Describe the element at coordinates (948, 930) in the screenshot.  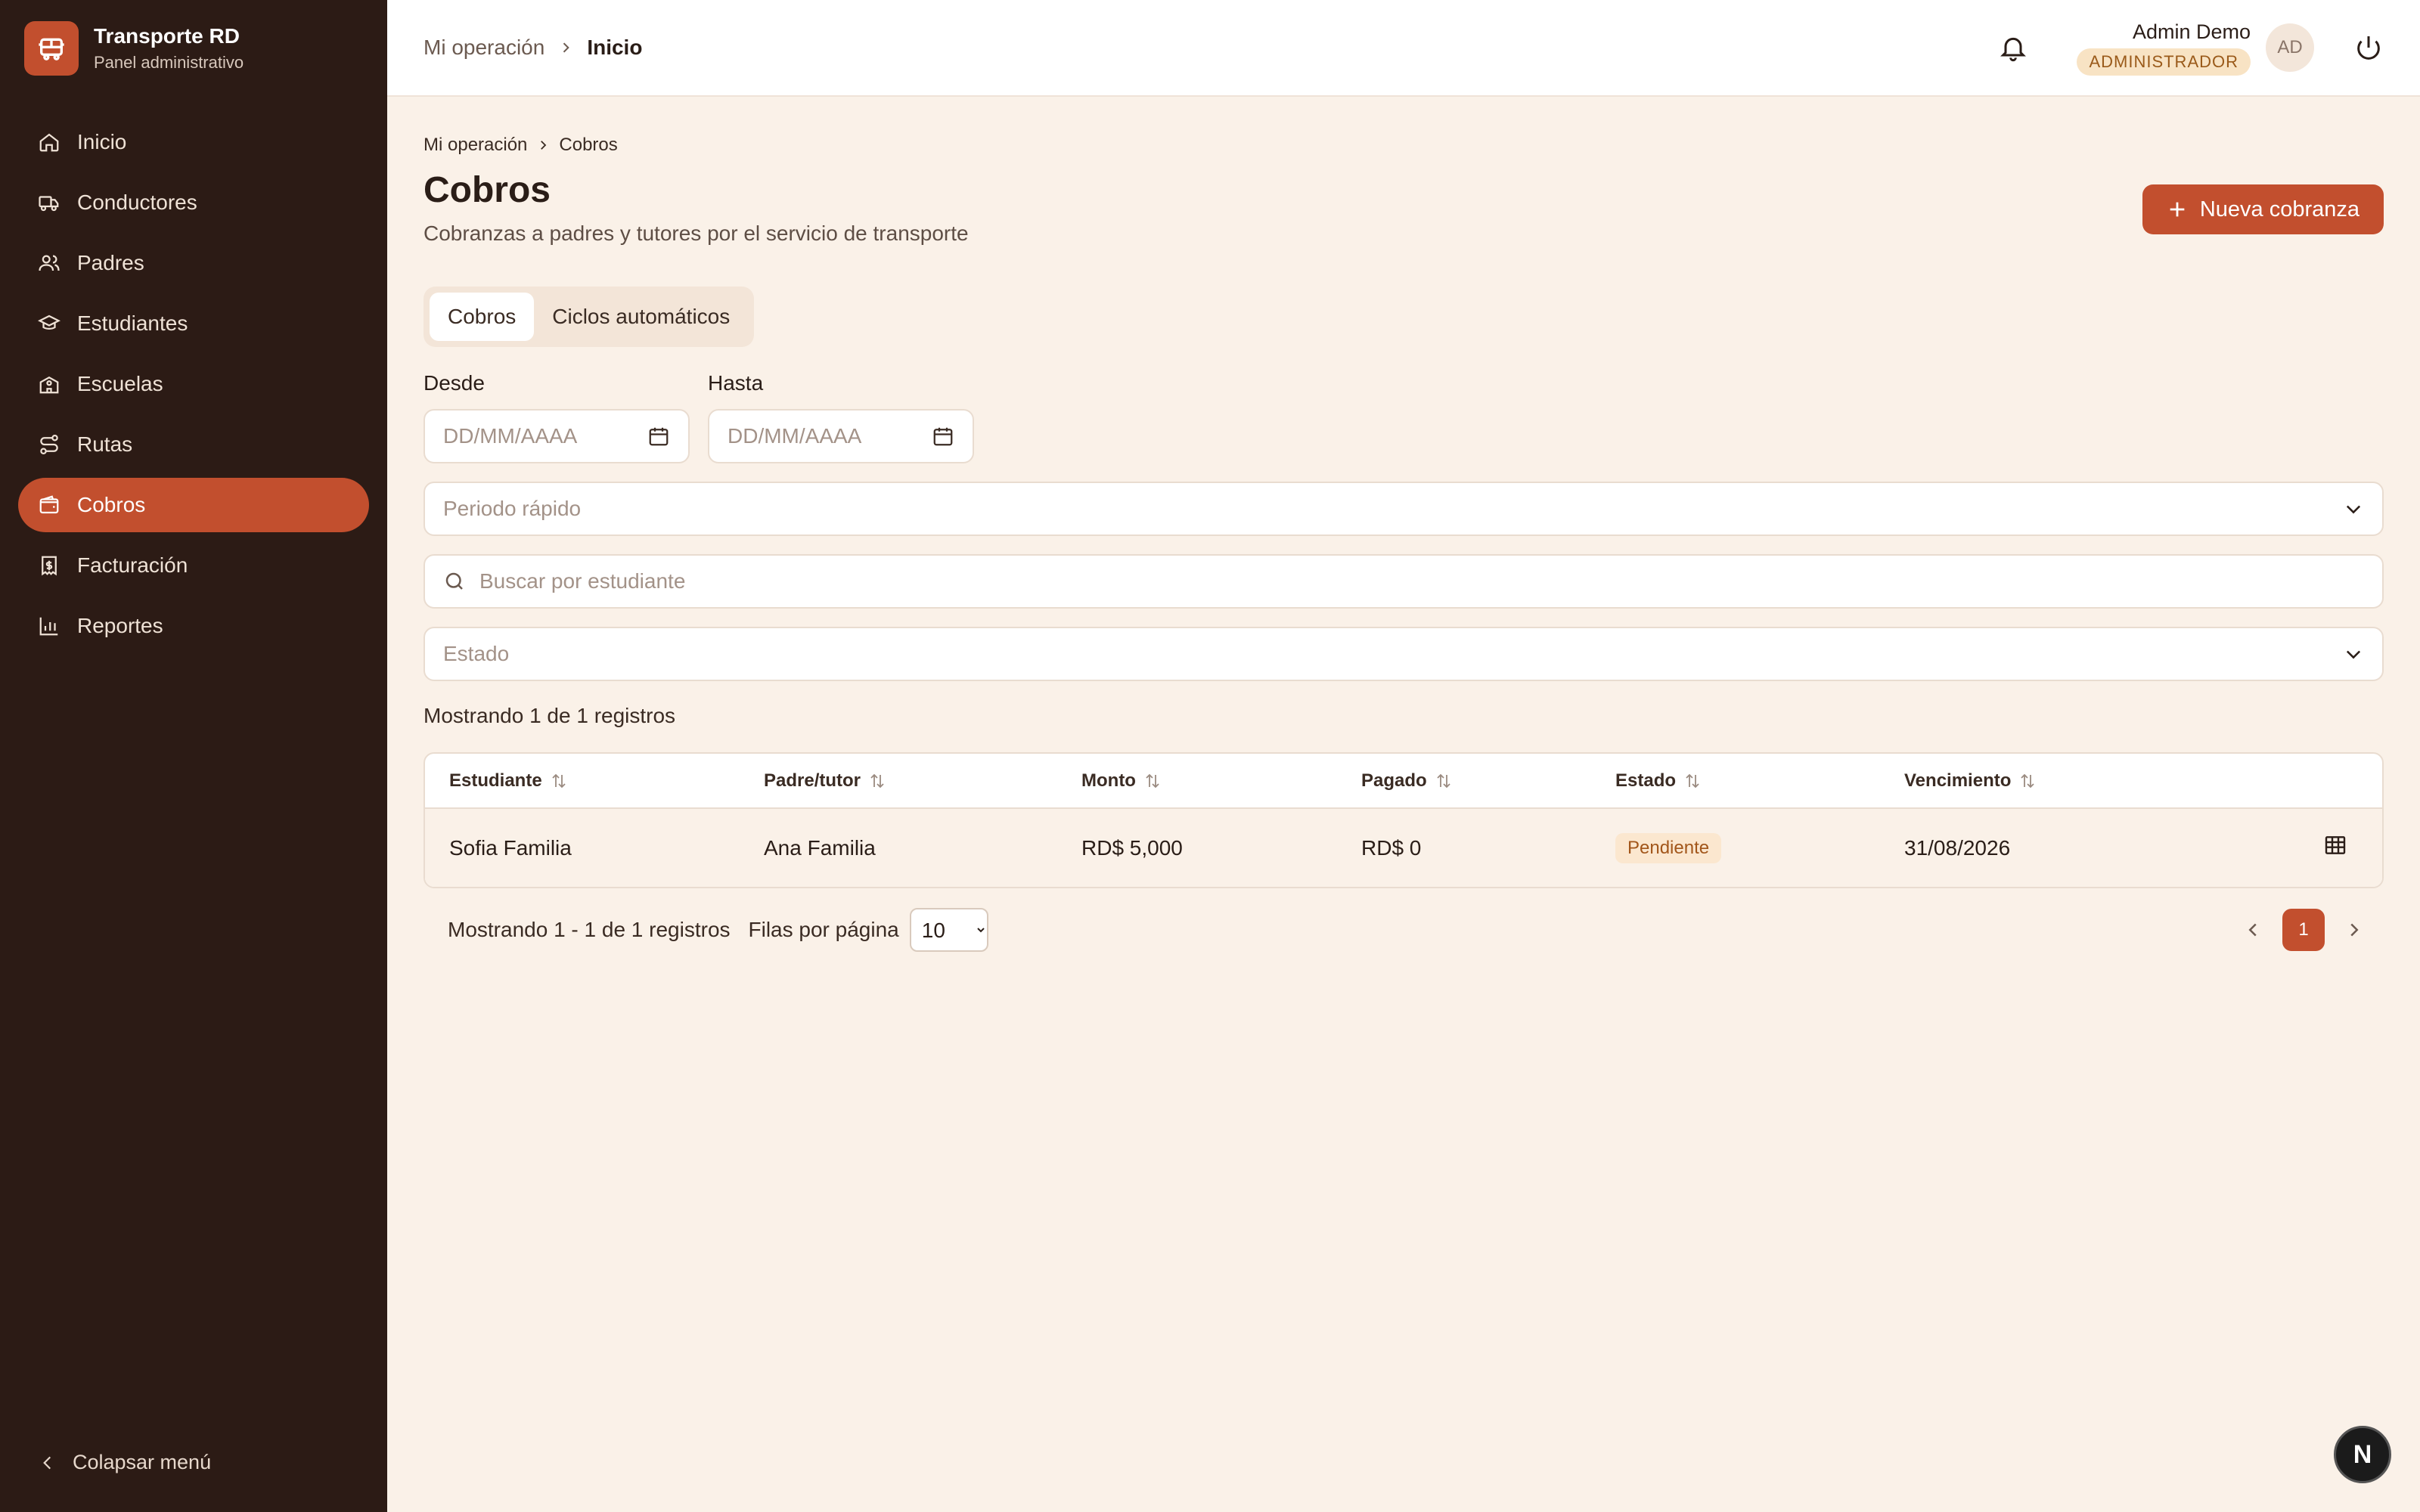
I see `rows-per-page-select: 10` at that location.